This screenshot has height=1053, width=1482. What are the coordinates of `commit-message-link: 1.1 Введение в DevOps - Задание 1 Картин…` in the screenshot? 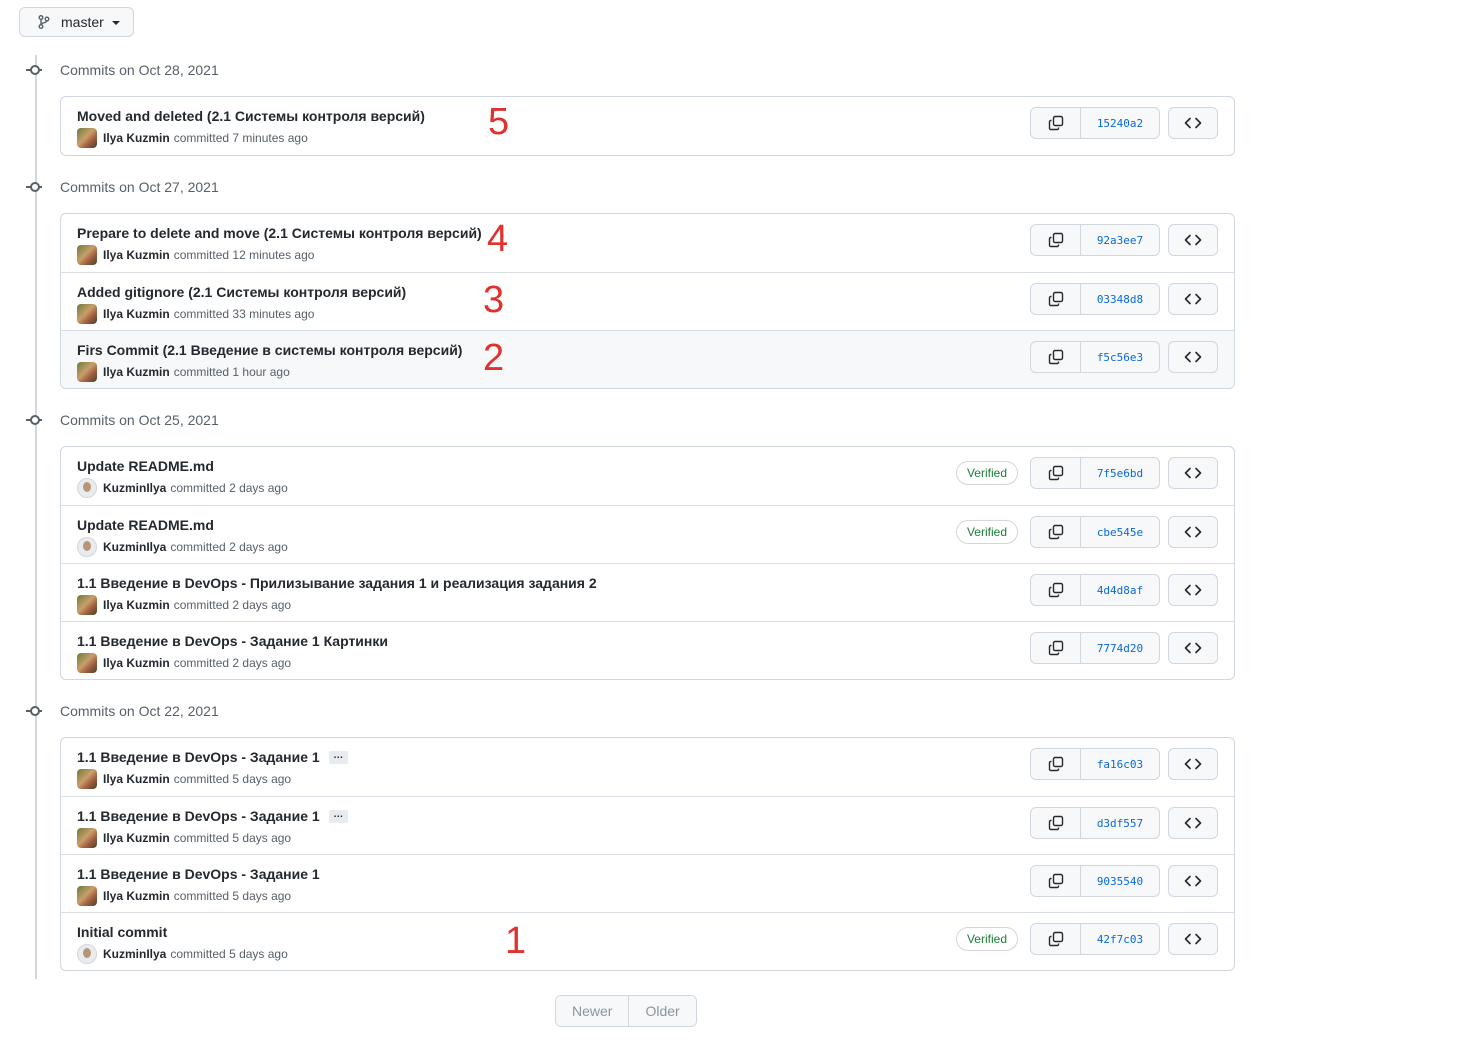 It's located at (232, 641).